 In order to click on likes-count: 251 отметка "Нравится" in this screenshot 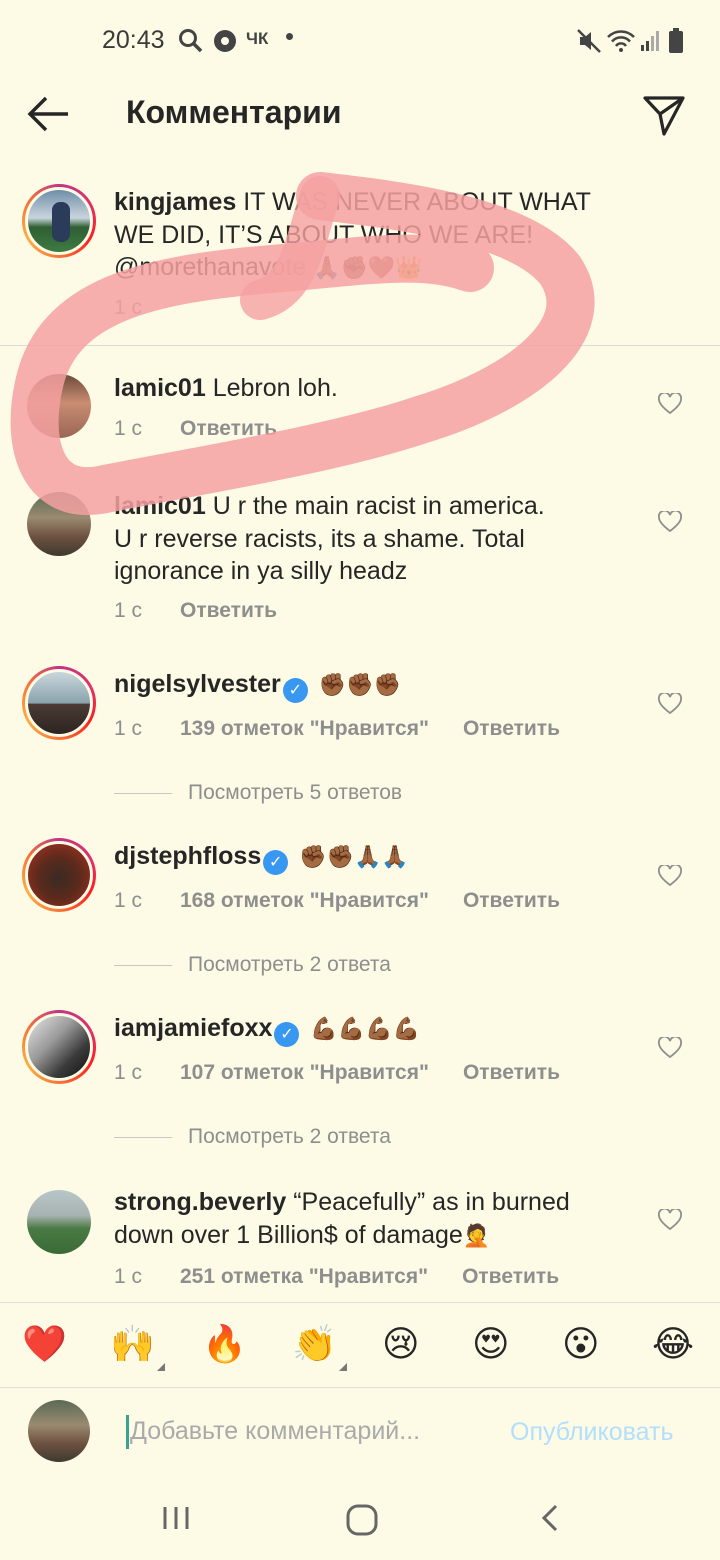, I will do `click(304, 1276)`.